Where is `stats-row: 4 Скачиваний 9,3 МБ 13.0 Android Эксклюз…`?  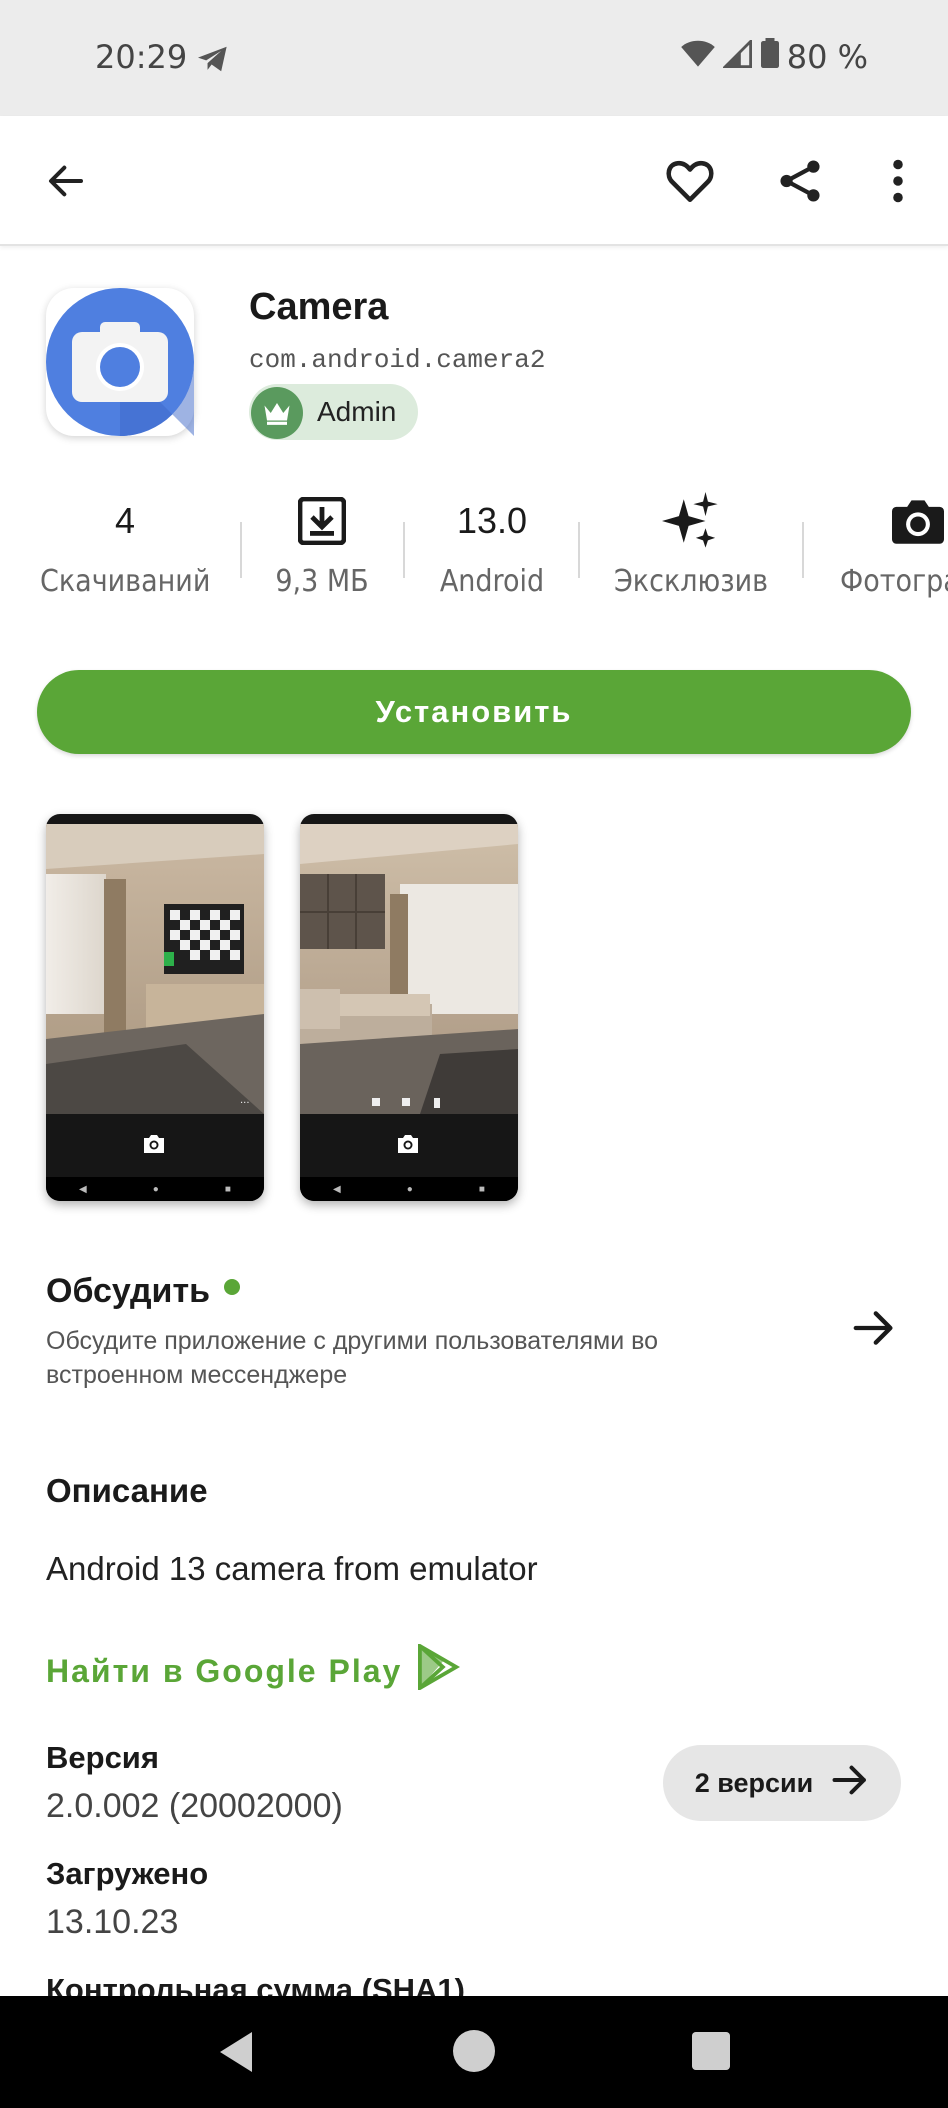
stats-row: 4 Скачиваний 9,3 МБ 13.0 Android Эксклюз… is located at coordinates (474, 552).